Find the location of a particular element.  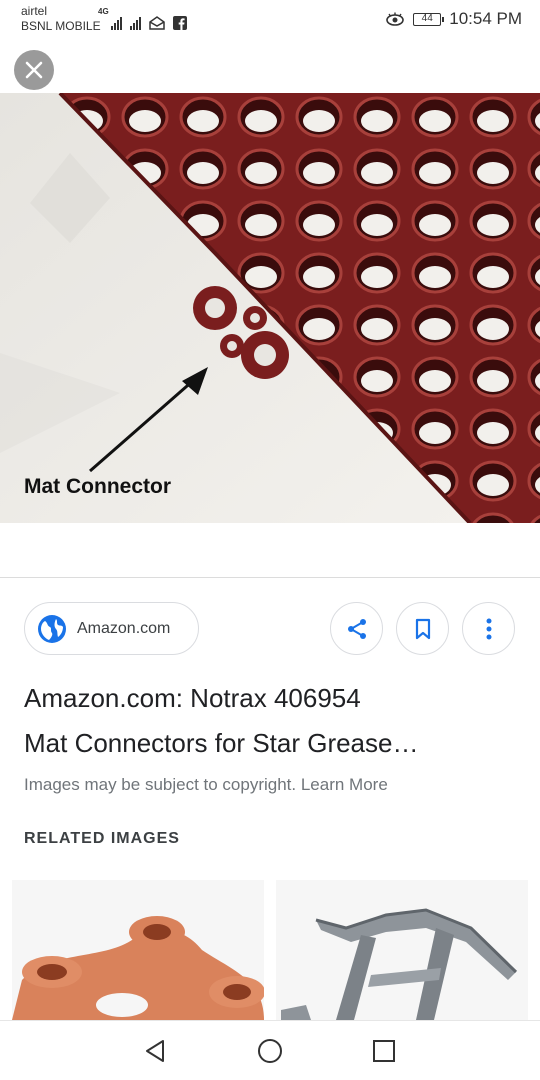

carrier-secondary: BSNL MOBILE is located at coordinates (61, 26).